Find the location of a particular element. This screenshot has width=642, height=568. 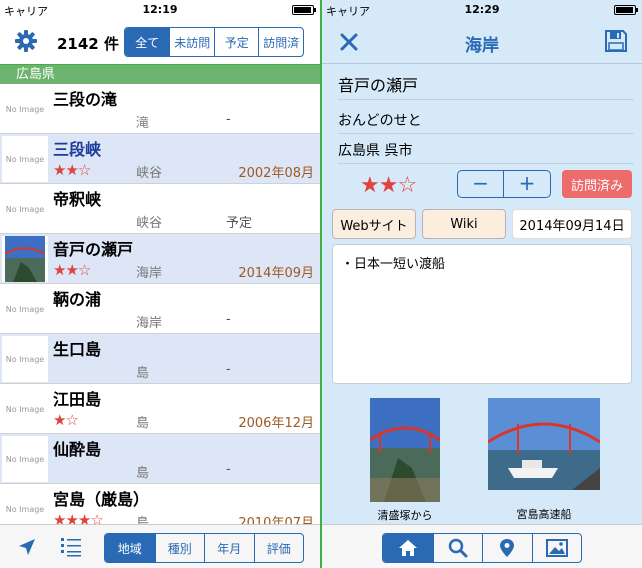

filter-all: 全て is located at coordinates (147, 42).